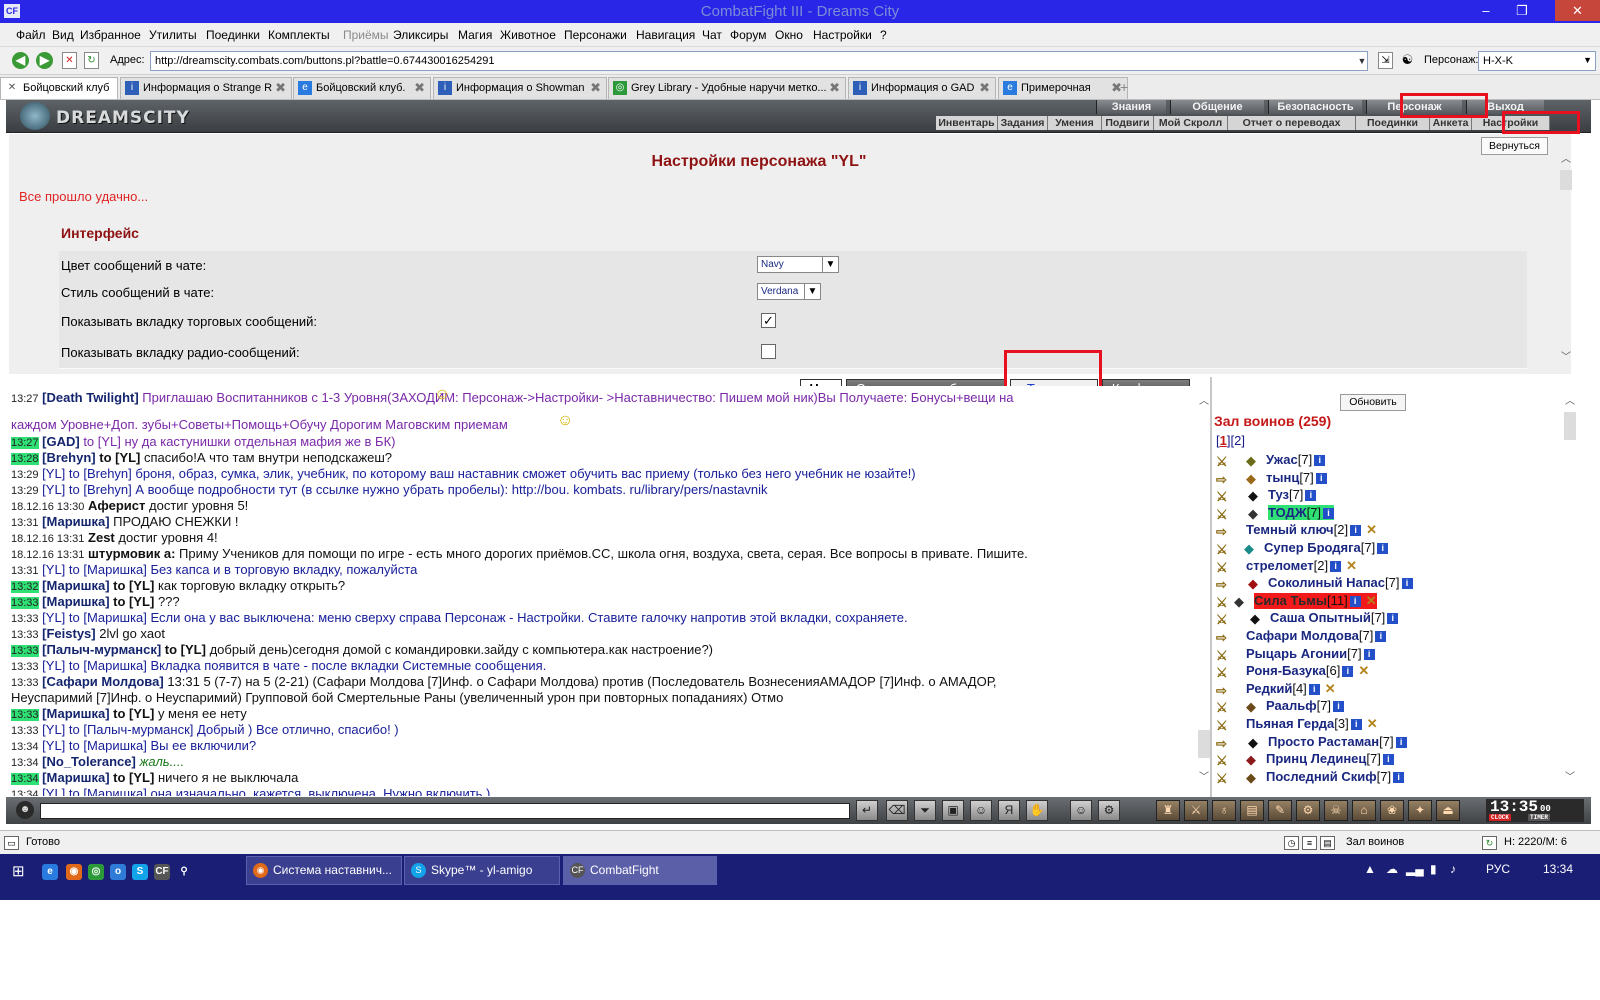 The height and width of the screenshot is (1000, 1600). I want to click on paw-icon: ❀, so click(1392, 810).